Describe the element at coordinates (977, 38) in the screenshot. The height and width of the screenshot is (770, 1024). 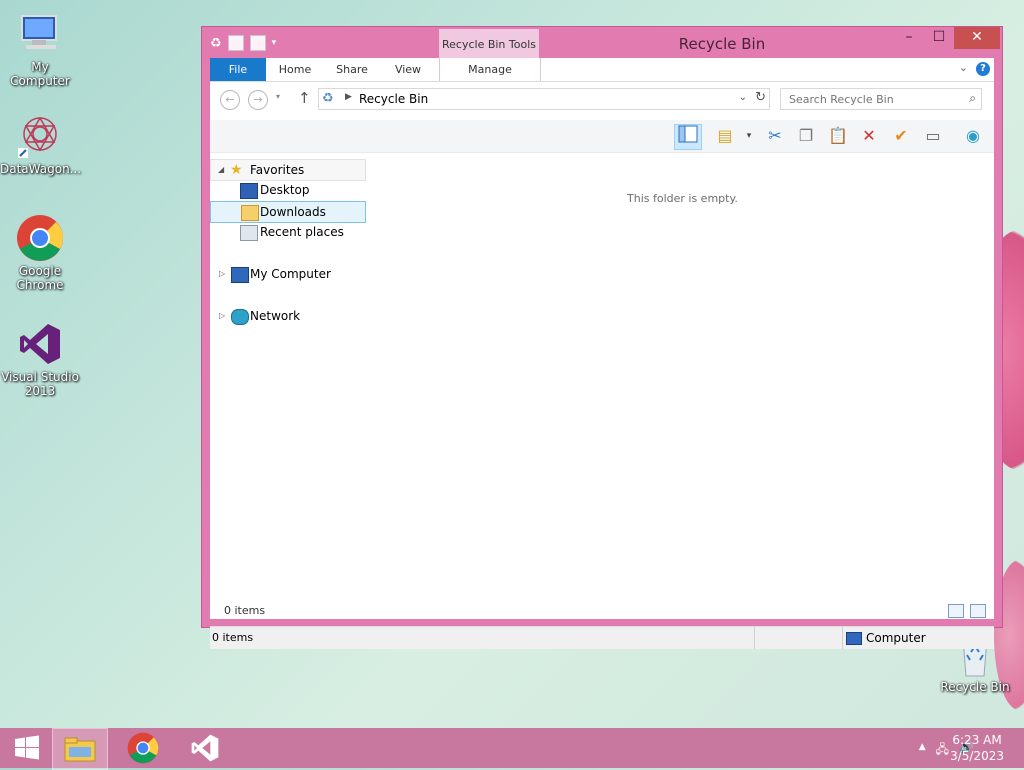
I see `close-button: ✕` at that location.